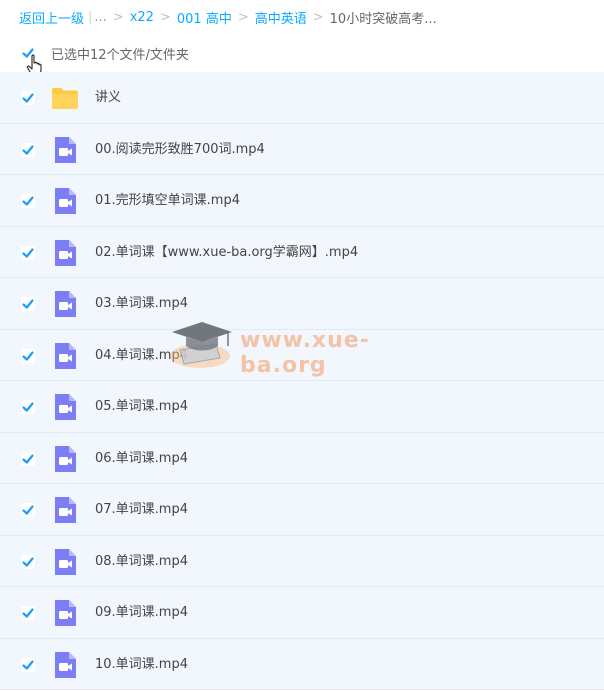 Image resolution: width=604 pixels, height=692 pixels. I want to click on file-row: 02.单词课【www.xue-ba.org学霸网】.mp4, so click(302, 252).